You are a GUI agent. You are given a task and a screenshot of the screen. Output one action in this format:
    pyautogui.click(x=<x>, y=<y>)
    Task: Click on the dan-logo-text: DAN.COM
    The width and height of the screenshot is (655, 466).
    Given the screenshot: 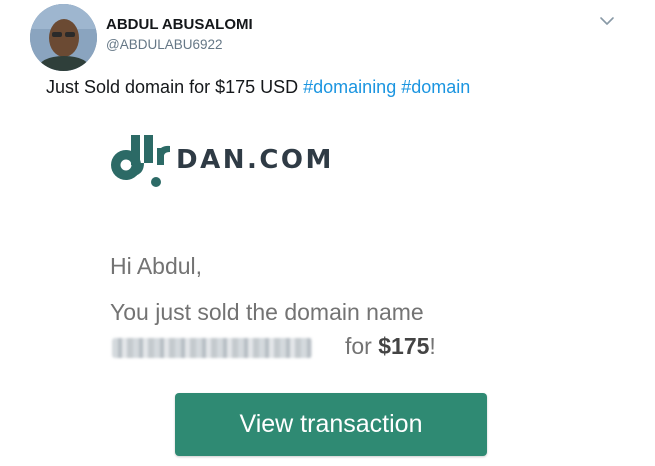 What is the action you would take?
    pyautogui.click(x=255, y=160)
    